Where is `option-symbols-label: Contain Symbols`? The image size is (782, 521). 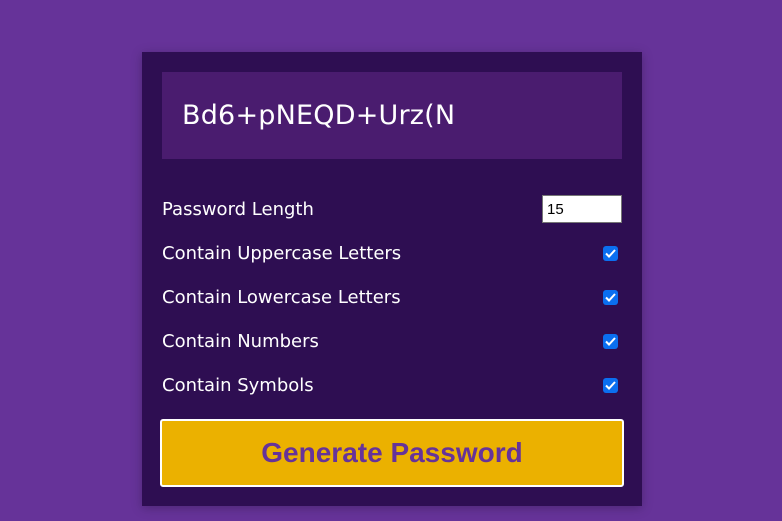 option-symbols-label: Contain Symbols is located at coordinates (238, 385).